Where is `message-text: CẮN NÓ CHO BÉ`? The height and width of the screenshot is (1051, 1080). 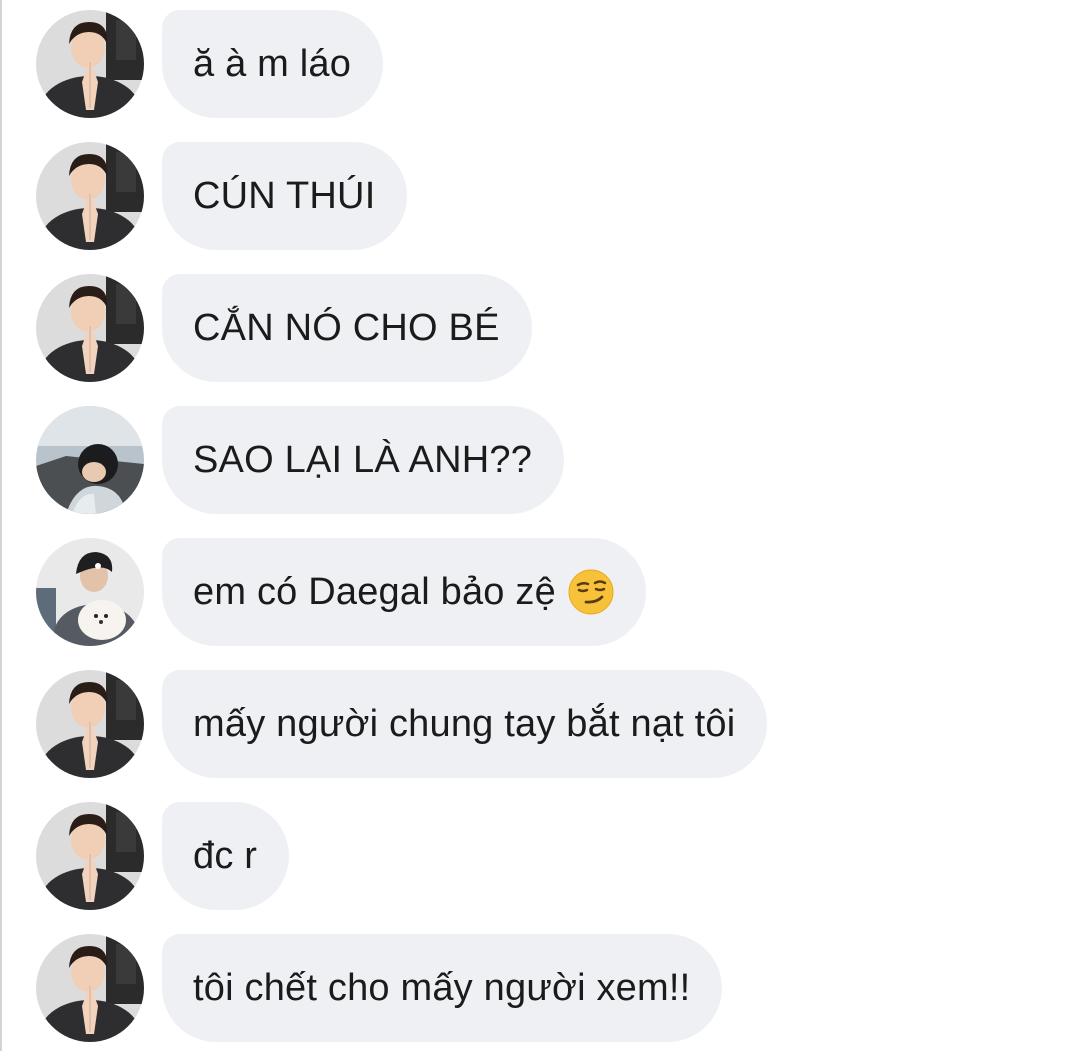
message-text: CẮN NÓ CHO BÉ is located at coordinates (346, 327).